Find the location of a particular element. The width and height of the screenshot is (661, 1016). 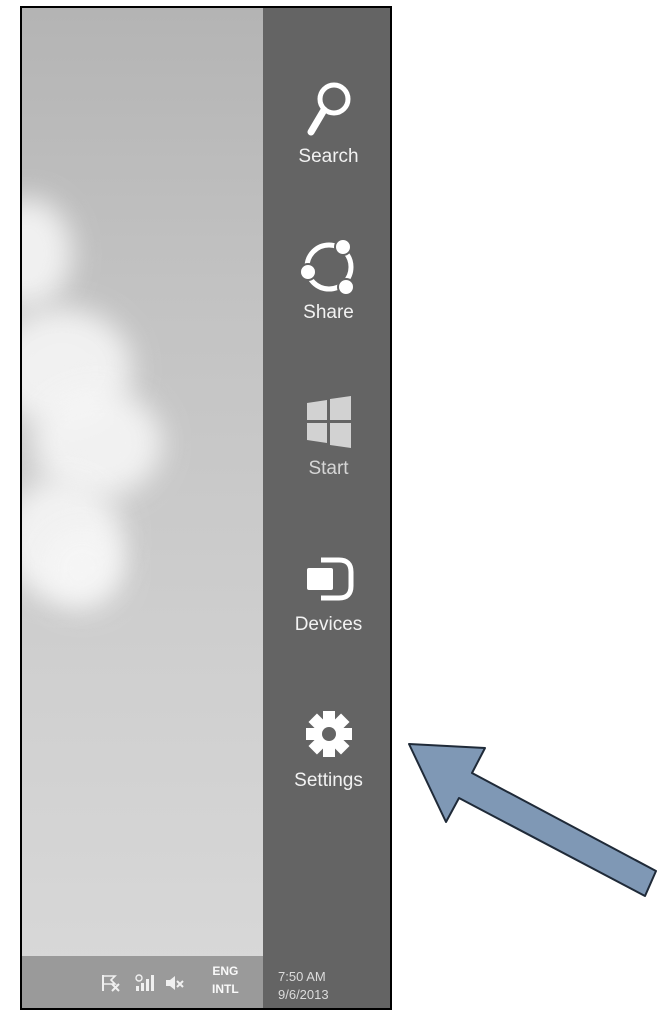

devices-charm: Devices is located at coordinates (326, 603).